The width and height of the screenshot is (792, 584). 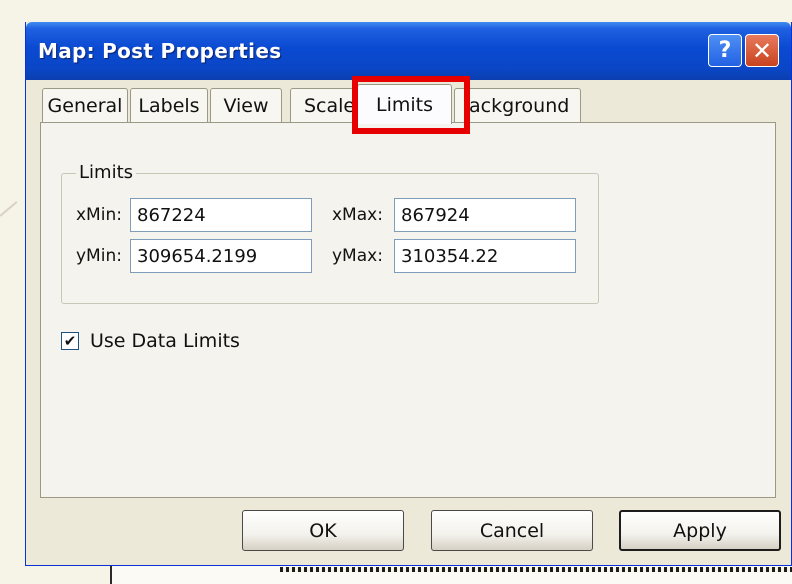 What do you see at coordinates (221, 215) in the screenshot?
I see `xmin-field` at bounding box center [221, 215].